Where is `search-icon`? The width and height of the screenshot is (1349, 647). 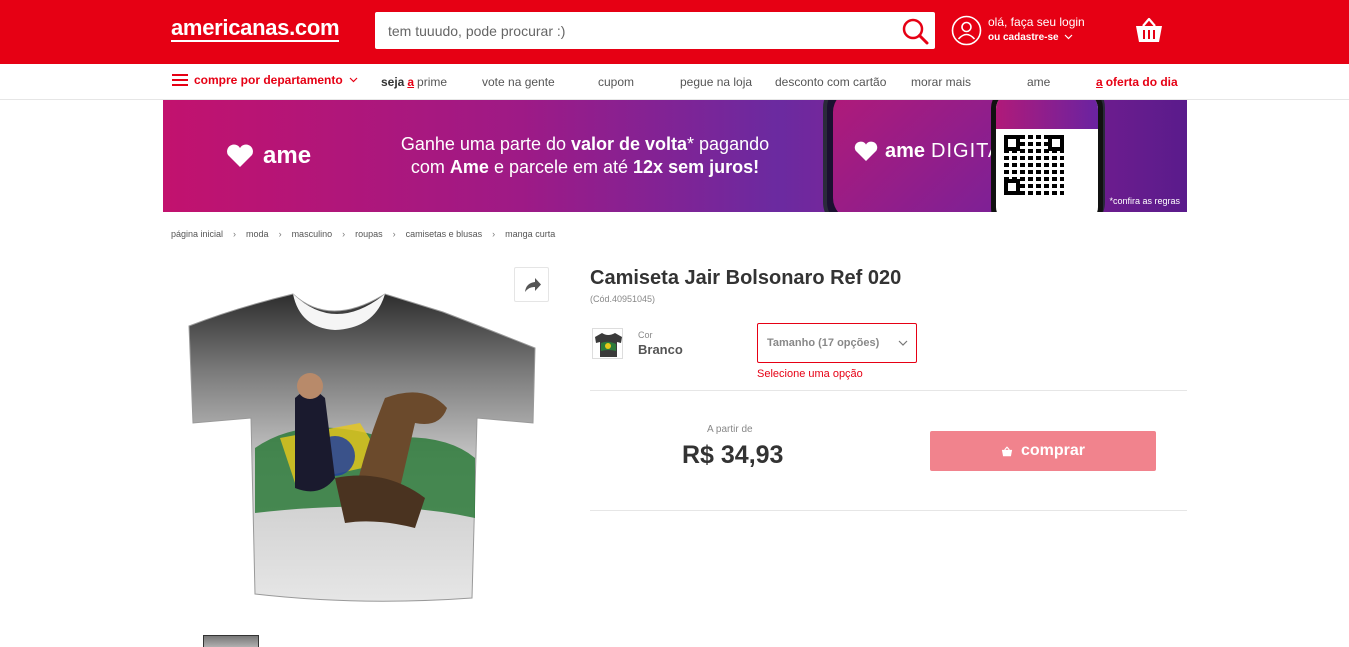 search-icon is located at coordinates (915, 31).